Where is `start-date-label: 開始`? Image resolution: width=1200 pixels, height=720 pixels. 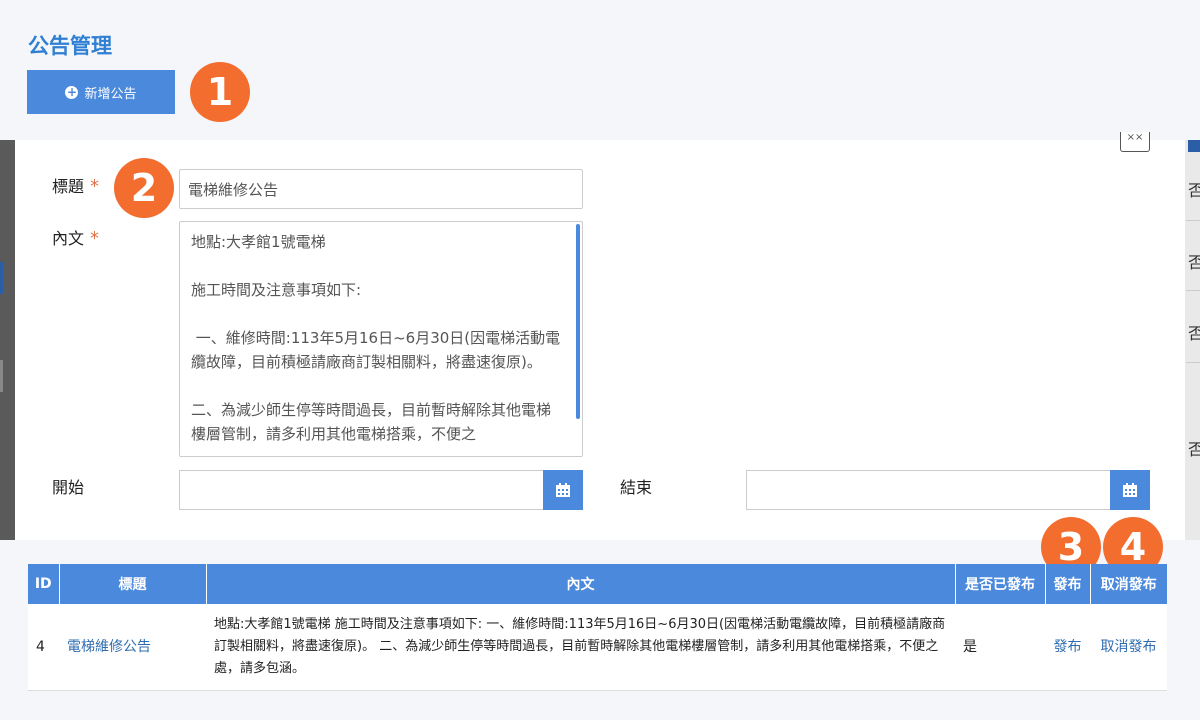 start-date-label: 開始 is located at coordinates (68, 487).